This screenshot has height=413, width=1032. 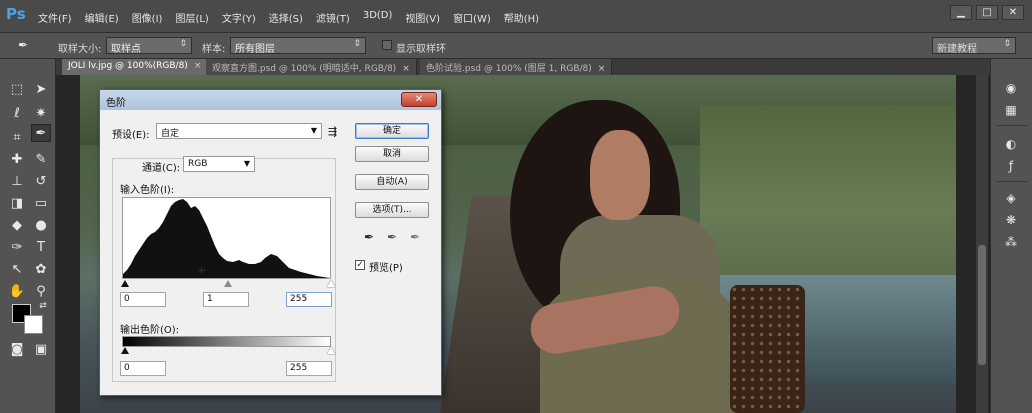 I want to click on styles-icon: ƒ, so click(x=1011, y=166).